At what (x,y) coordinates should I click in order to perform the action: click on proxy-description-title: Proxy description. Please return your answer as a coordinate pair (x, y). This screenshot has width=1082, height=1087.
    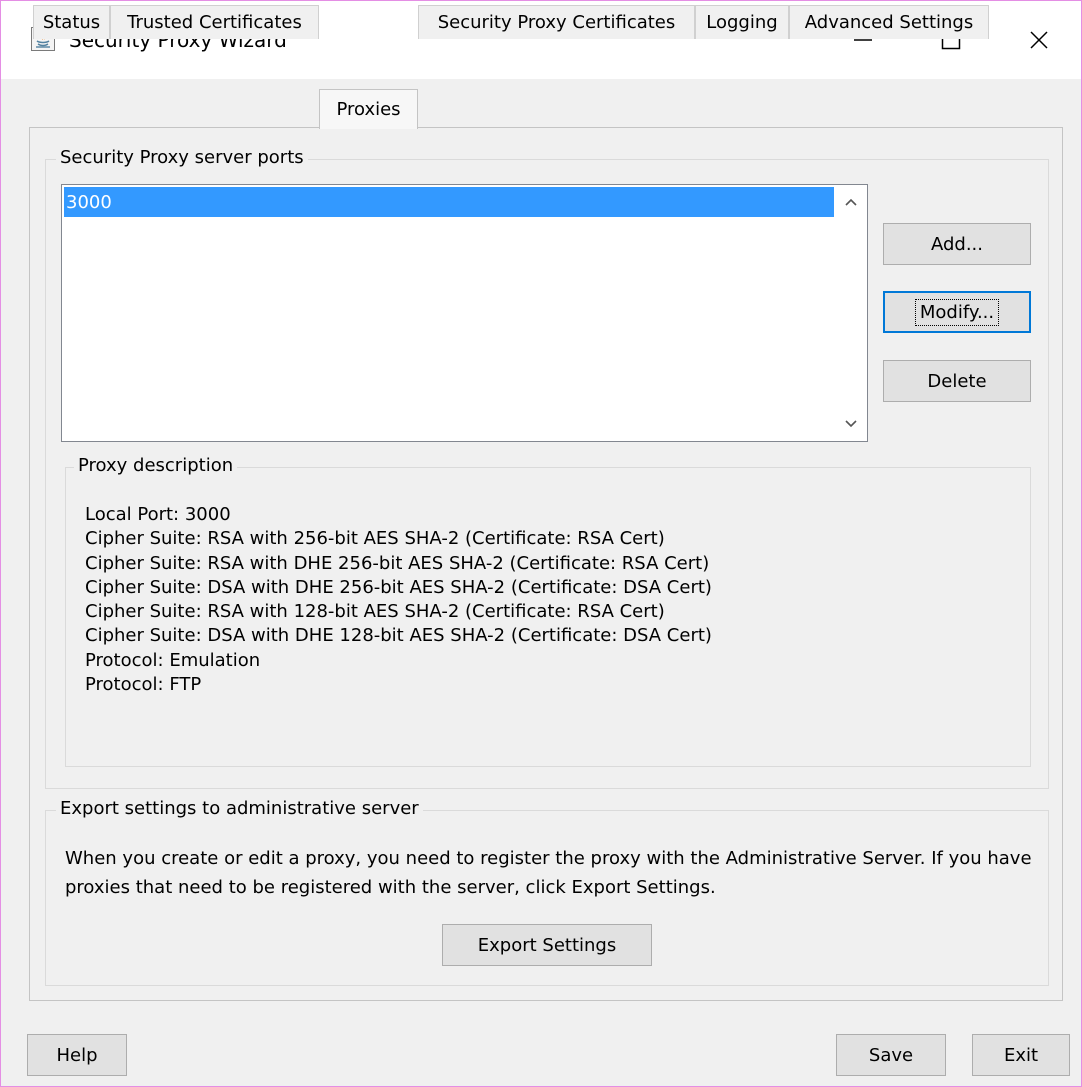
    Looking at the image, I should click on (156, 465).